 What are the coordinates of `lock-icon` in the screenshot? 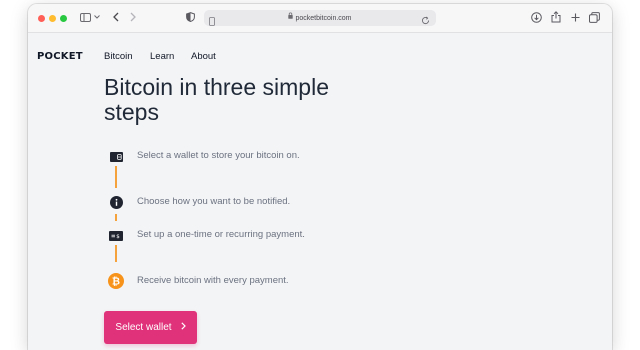 It's located at (291, 18).